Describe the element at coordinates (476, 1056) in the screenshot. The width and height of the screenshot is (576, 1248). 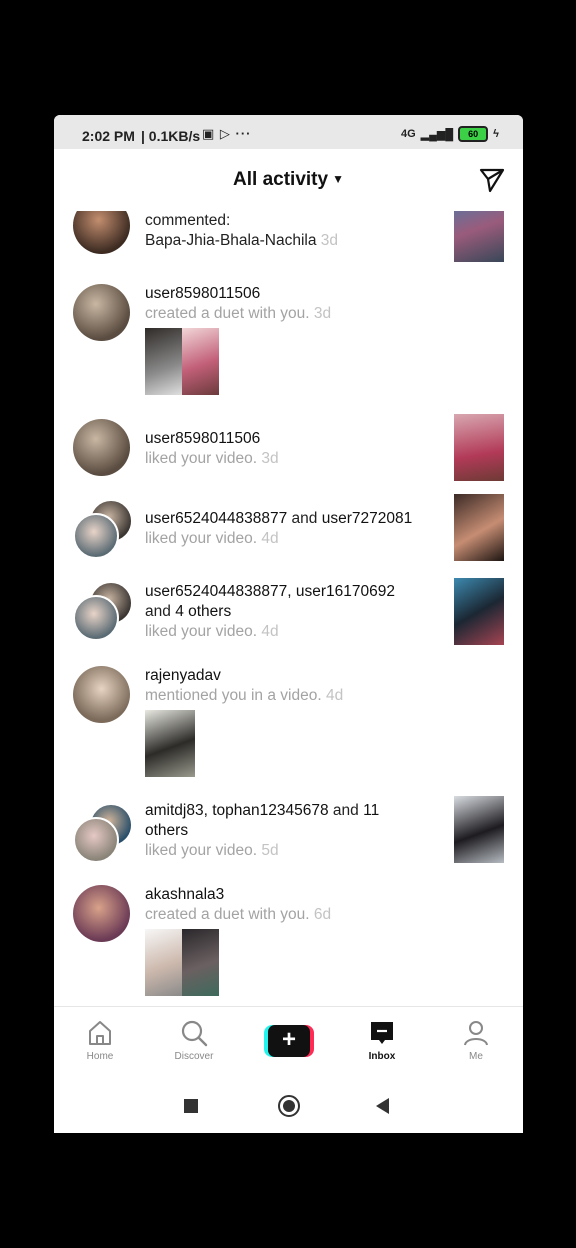
I see `nav-me-label: Me` at that location.